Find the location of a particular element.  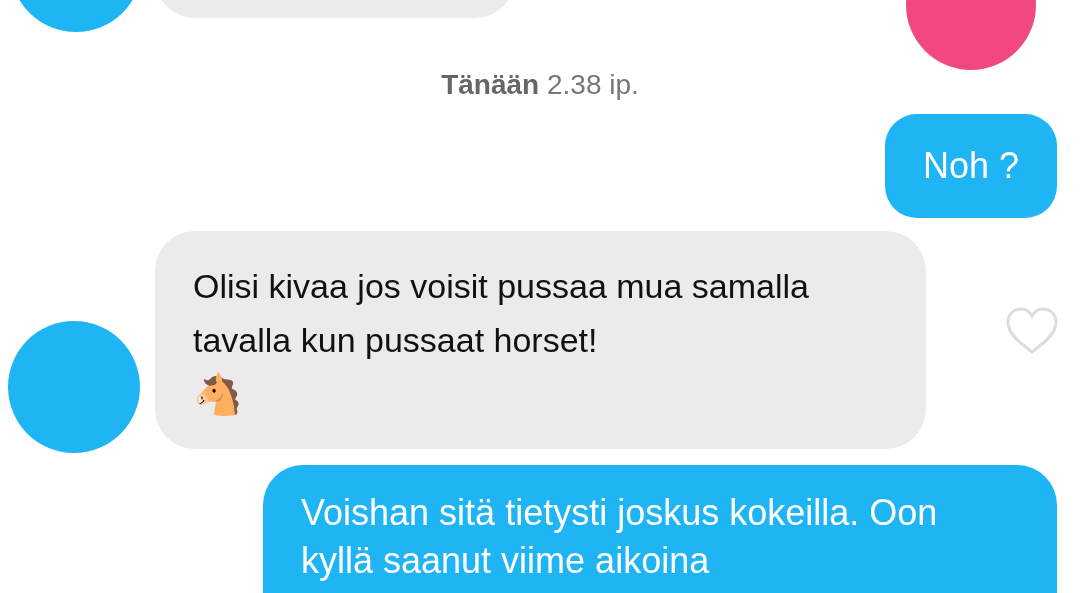

sent-message: Noh ? is located at coordinates (970, 166).